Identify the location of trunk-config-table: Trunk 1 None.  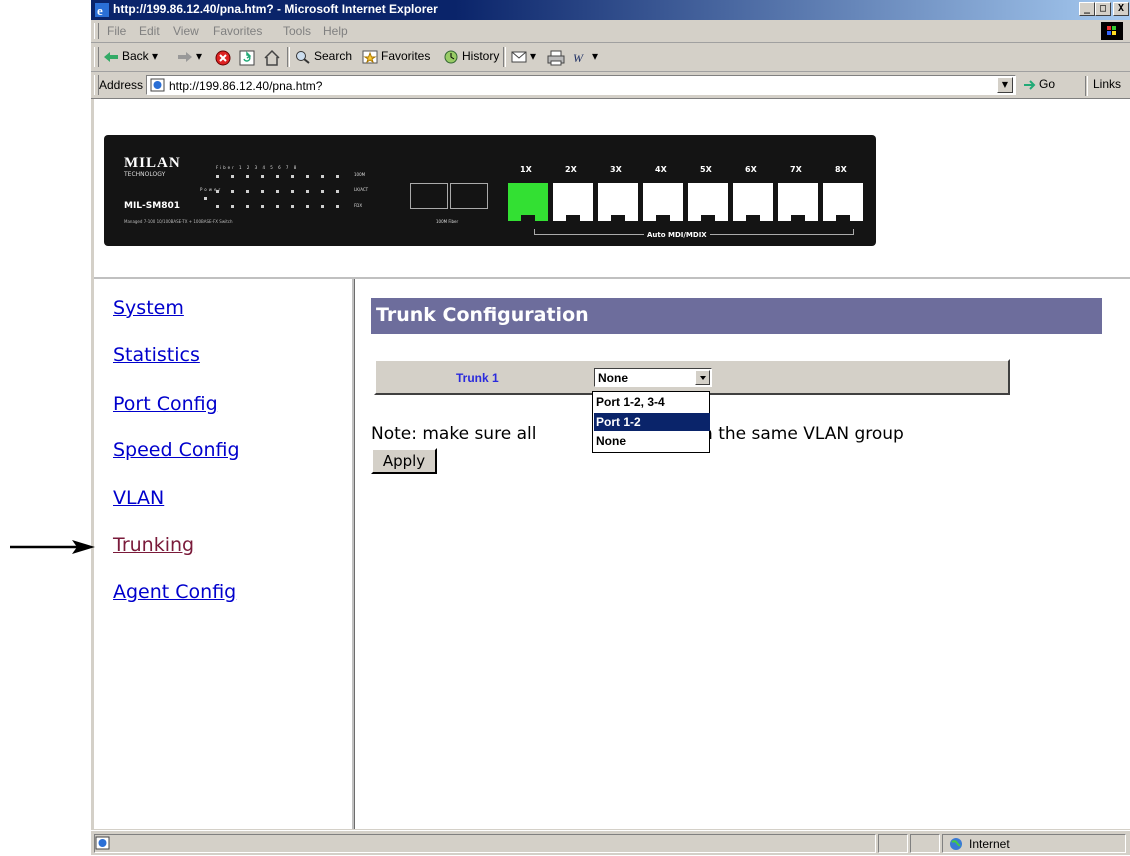
(692, 377).